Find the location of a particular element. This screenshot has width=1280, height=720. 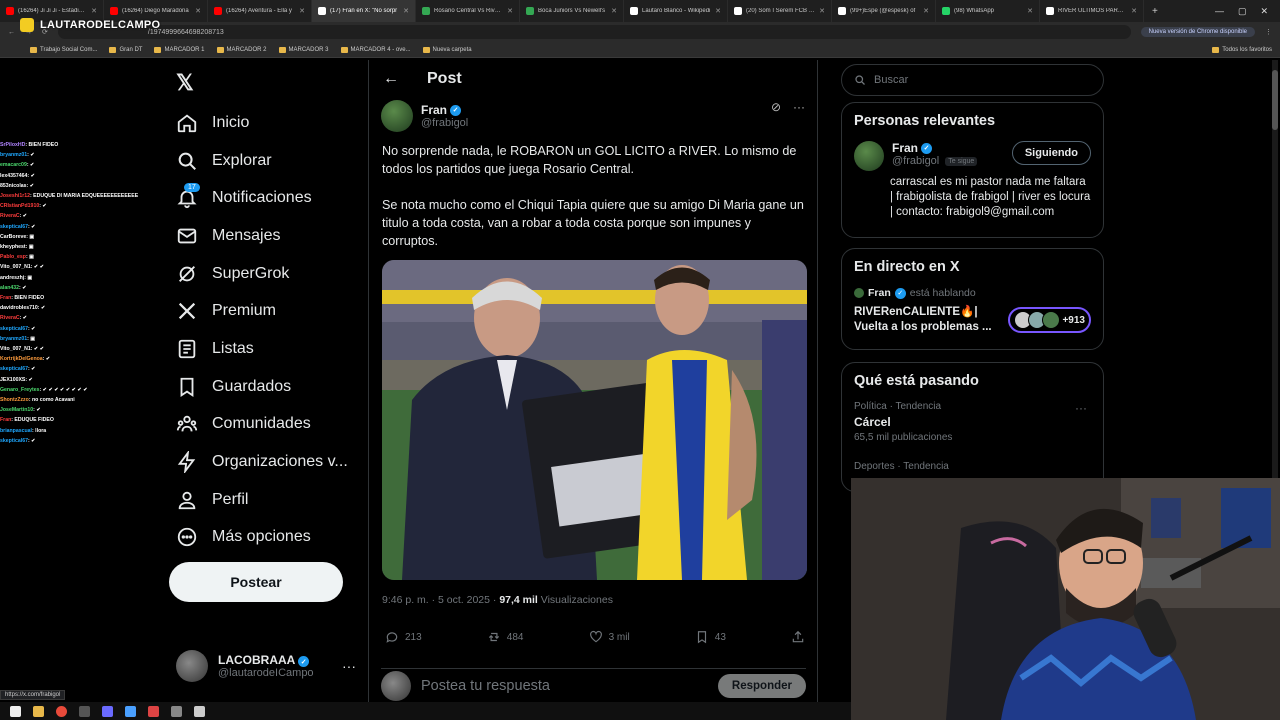

chat-username: brianpascual is located at coordinates (16, 431).